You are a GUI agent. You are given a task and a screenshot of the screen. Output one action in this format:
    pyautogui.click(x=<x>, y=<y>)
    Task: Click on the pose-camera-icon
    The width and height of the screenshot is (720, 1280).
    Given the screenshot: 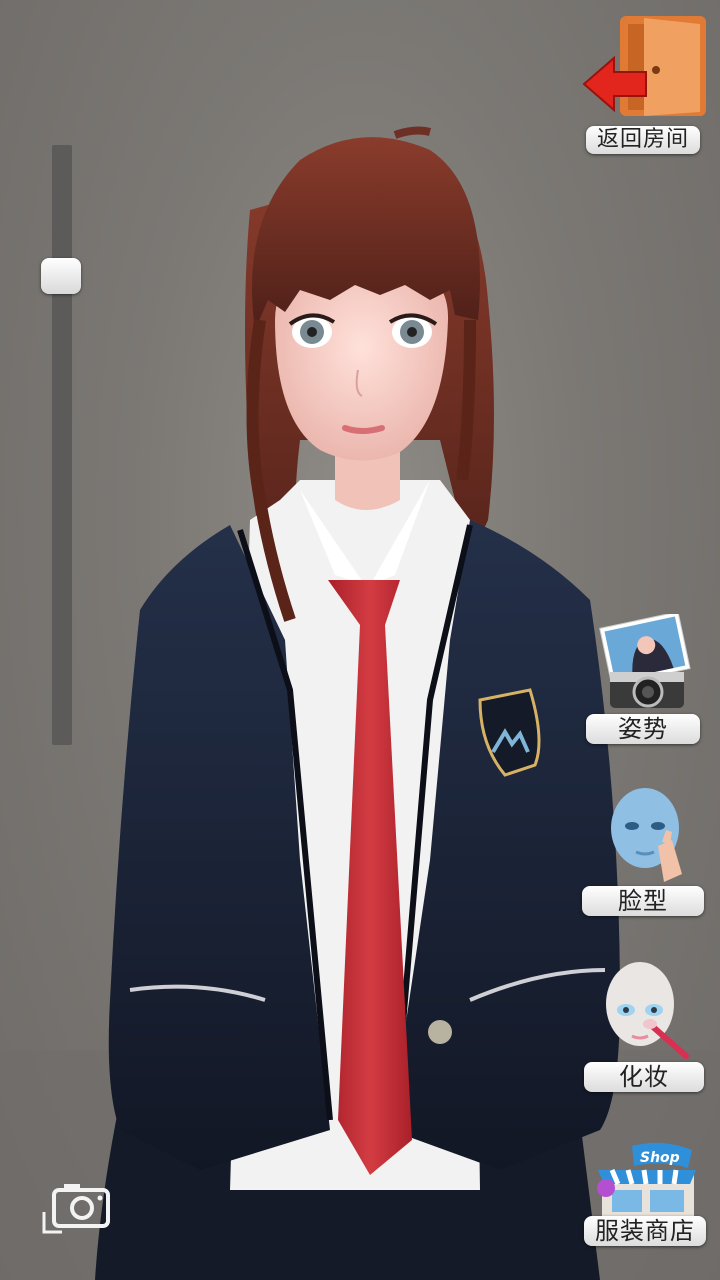 What is the action you would take?
    pyautogui.click(x=645, y=661)
    